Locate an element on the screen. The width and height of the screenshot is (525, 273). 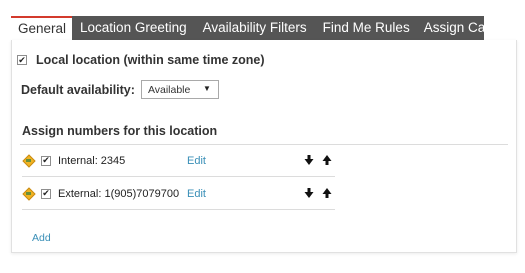
local-location-label: Local location (within same time zone) is located at coordinates (150, 60).